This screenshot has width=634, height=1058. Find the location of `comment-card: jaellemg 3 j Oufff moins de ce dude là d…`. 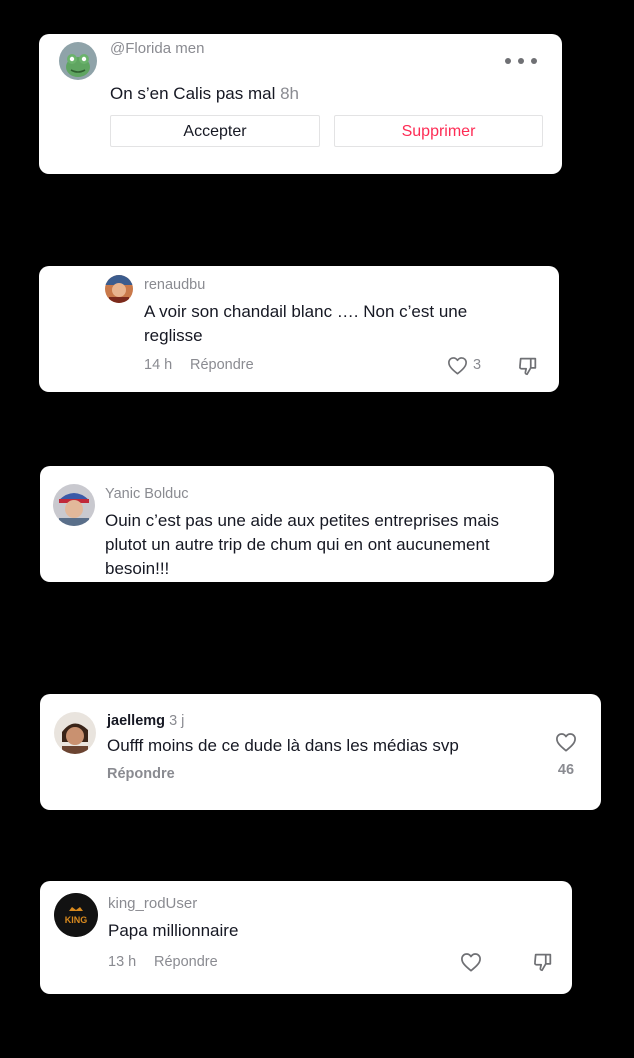

comment-card: jaellemg 3 j Oufff moins de ce dude là d… is located at coordinates (320, 752).